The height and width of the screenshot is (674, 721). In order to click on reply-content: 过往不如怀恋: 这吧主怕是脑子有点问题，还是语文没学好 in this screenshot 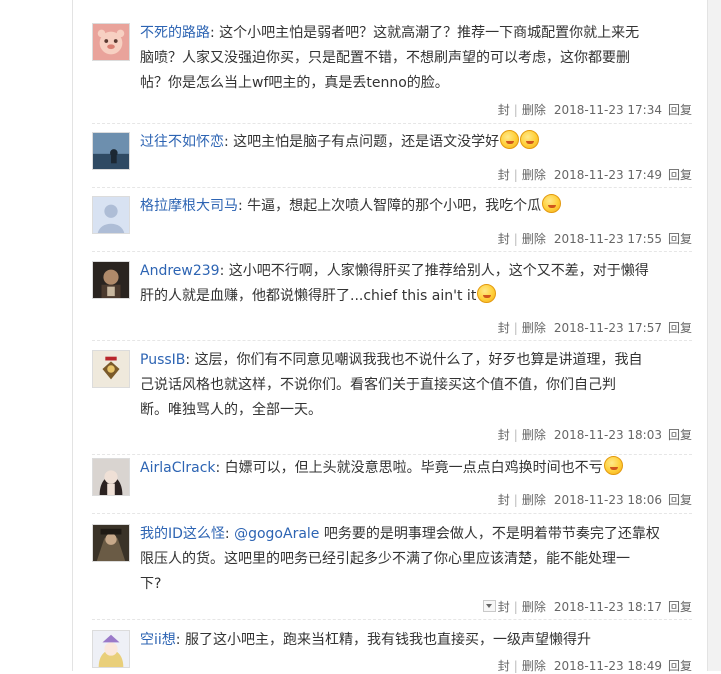, I will do `click(416, 142)`.